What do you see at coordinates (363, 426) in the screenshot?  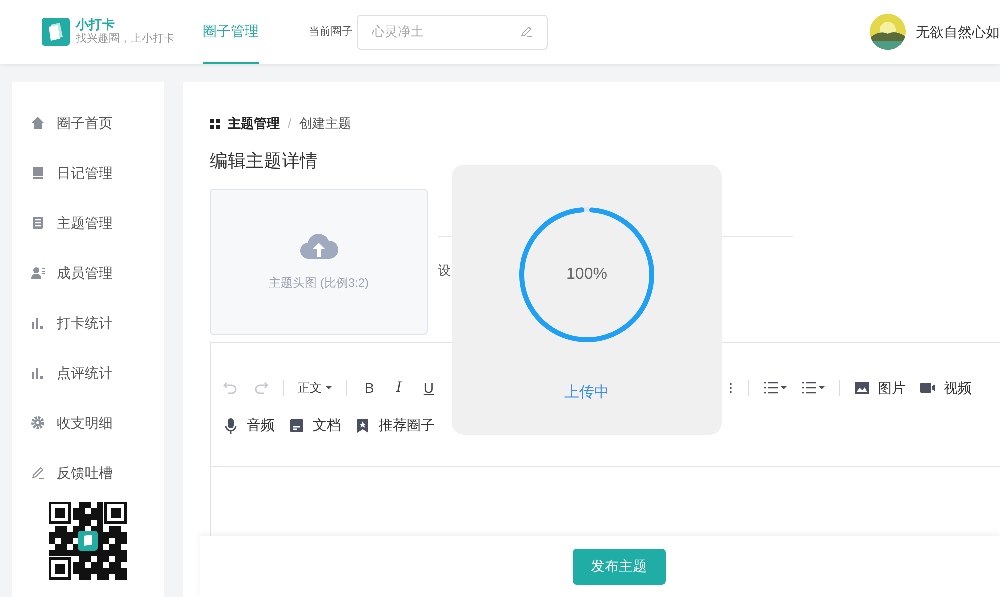 I see `bookmark-icon` at bounding box center [363, 426].